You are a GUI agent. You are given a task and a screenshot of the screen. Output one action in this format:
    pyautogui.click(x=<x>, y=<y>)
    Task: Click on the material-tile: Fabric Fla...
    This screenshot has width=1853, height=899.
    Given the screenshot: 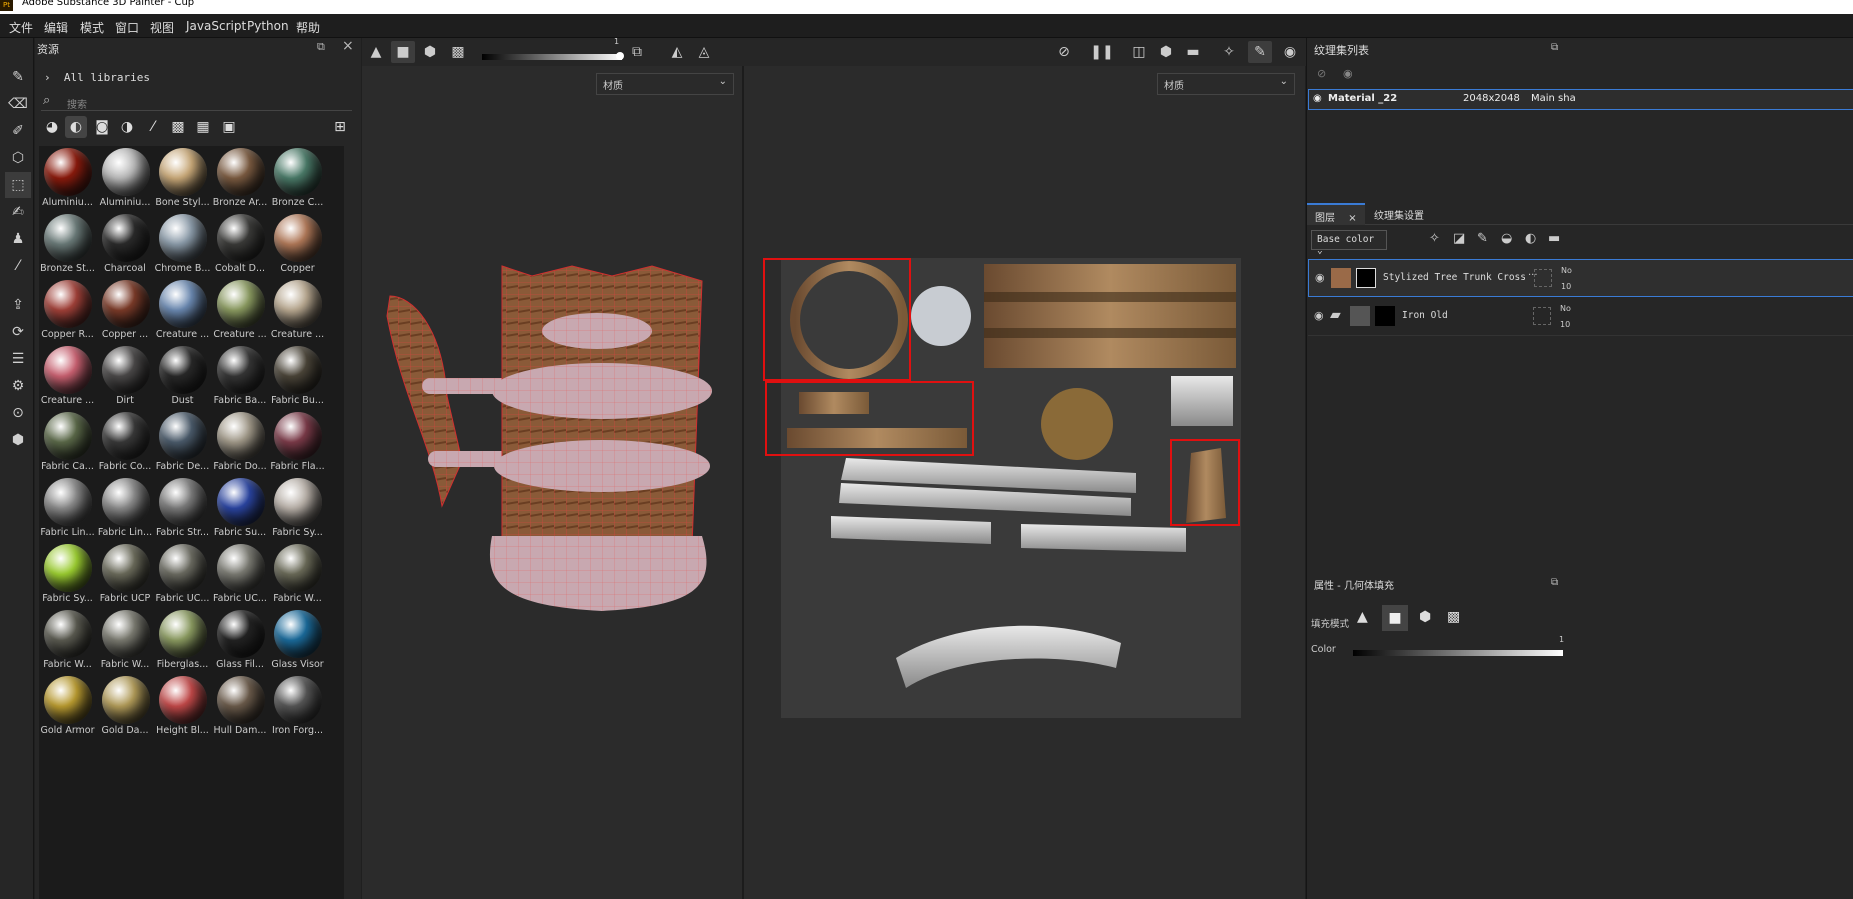 What is the action you would take?
    pyautogui.click(x=297, y=443)
    